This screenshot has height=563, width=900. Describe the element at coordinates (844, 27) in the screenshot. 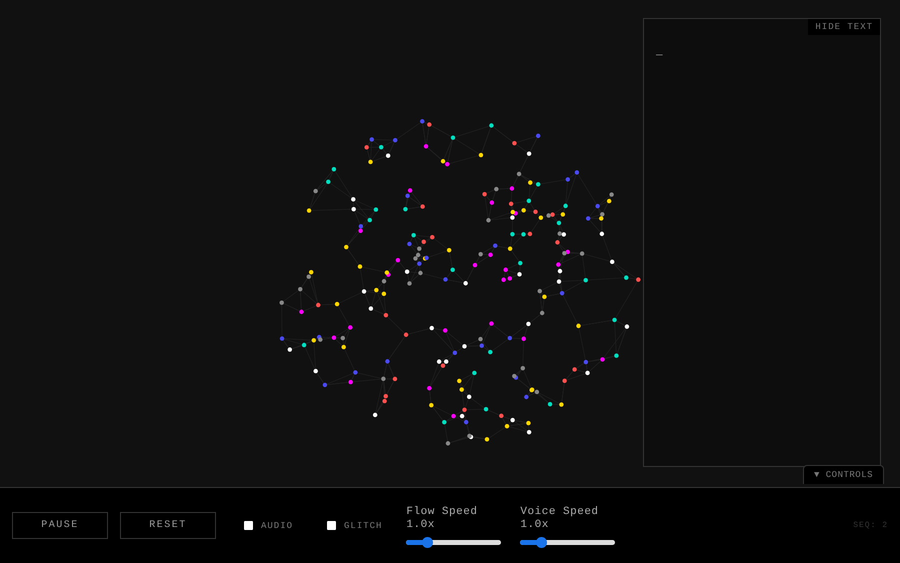

I see `hide-text-button: HIDE TEXT` at that location.